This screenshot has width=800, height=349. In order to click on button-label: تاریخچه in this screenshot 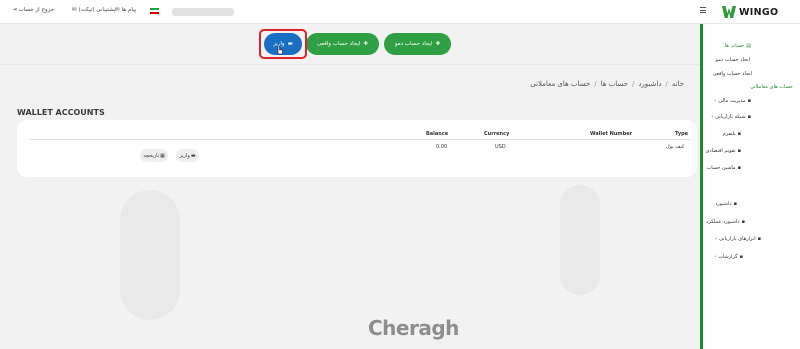, I will do `click(151, 155)`.